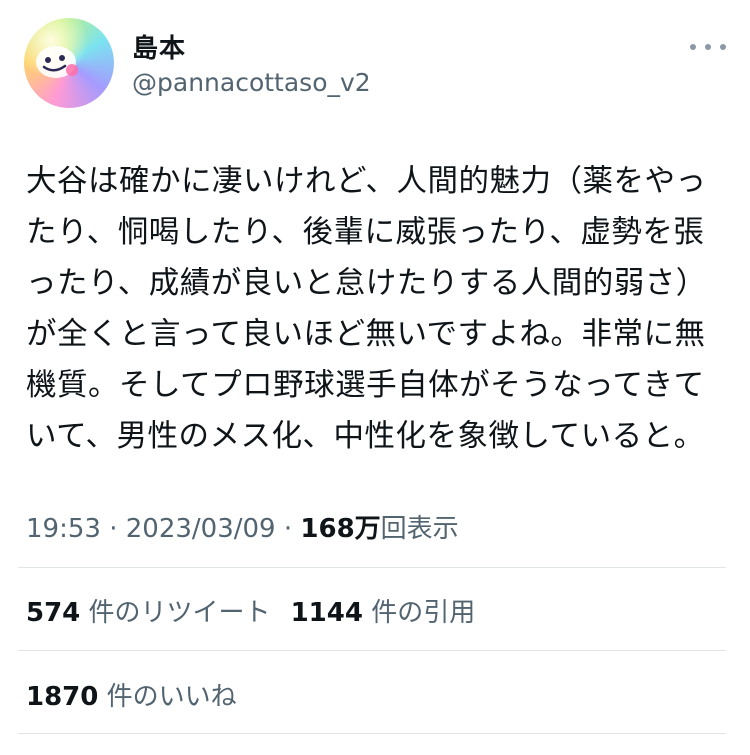 The image size is (750, 755). Describe the element at coordinates (251, 82) in the screenshot. I see `author-handle: @pannacottaso_v2` at that location.